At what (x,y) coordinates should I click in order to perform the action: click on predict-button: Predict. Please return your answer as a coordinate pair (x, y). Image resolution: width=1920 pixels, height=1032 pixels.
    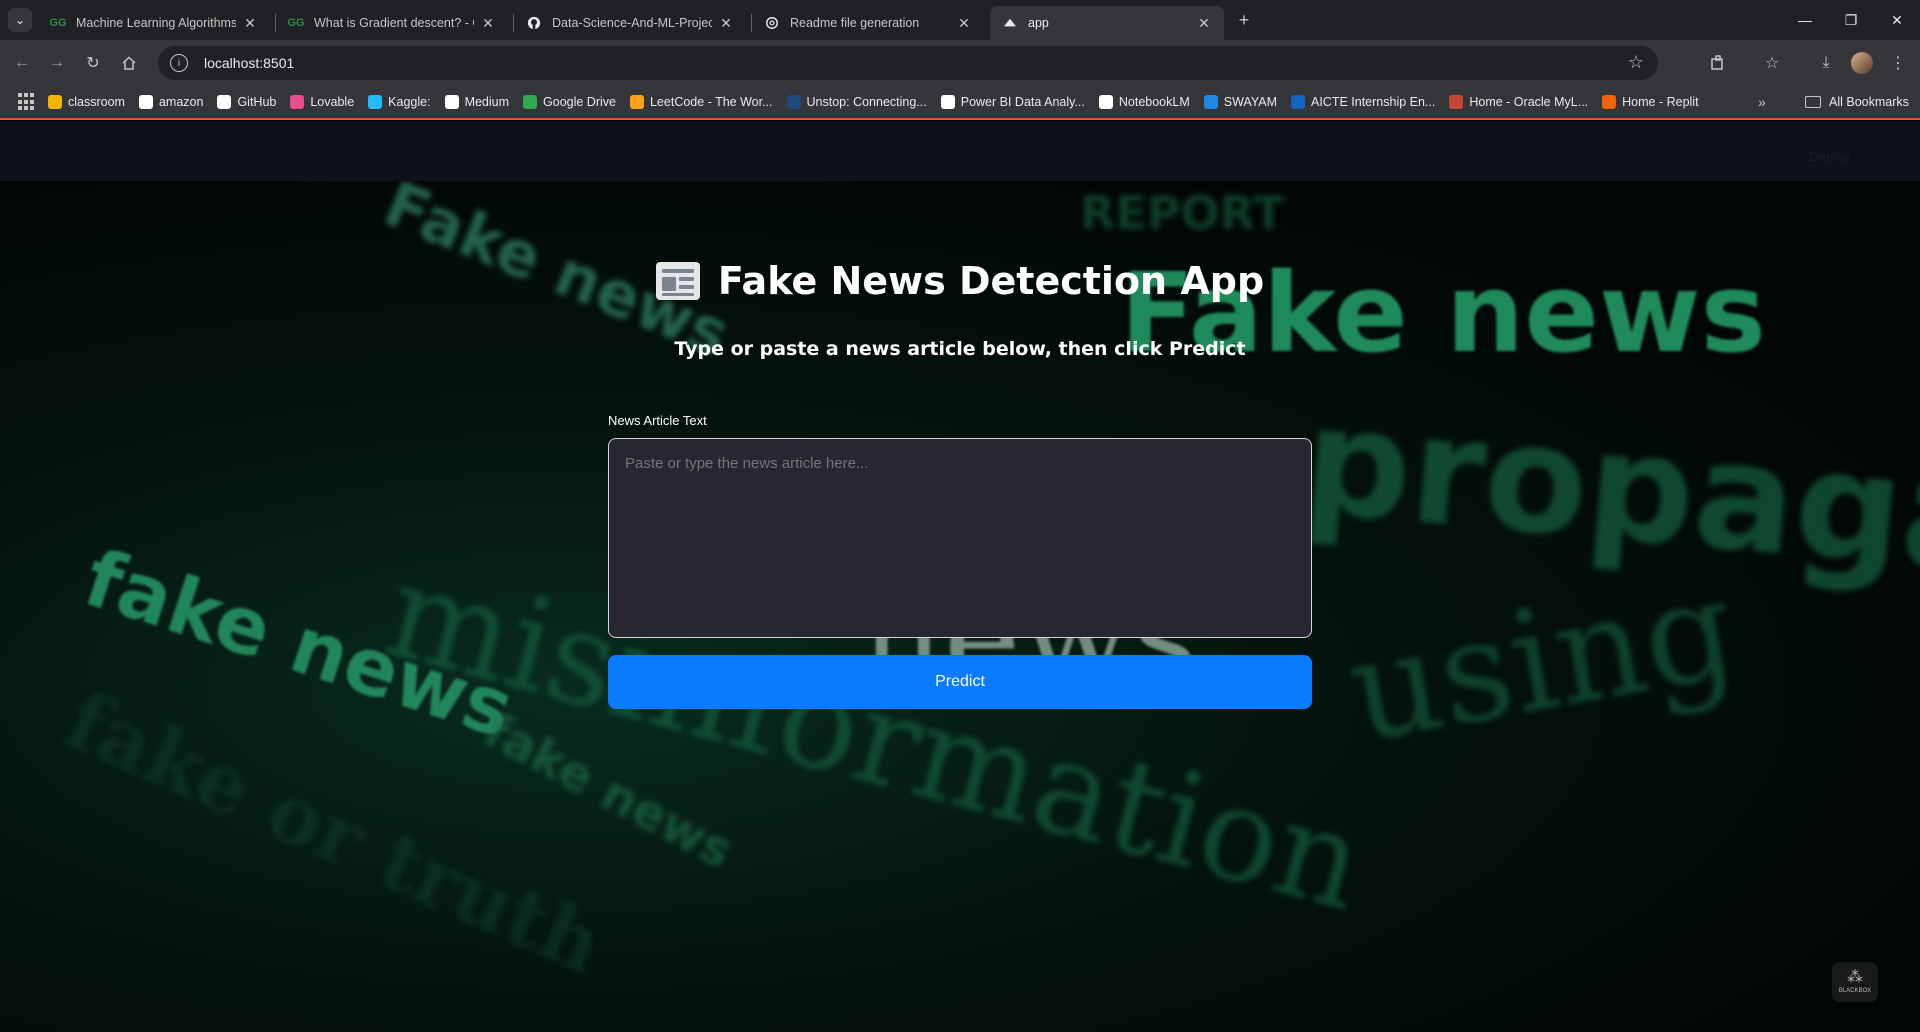
    Looking at the image, I should click on (960, 682).